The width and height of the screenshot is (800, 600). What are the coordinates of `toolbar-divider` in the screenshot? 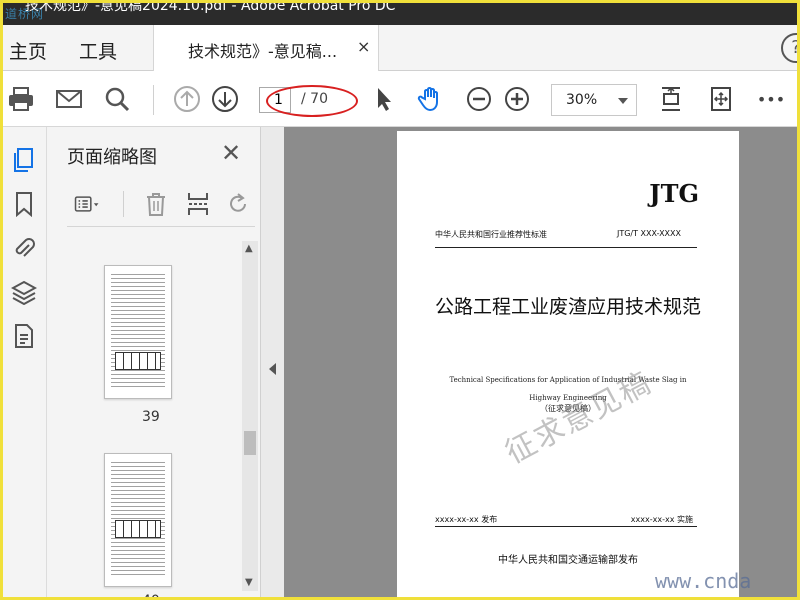 It's located at (153, 100).